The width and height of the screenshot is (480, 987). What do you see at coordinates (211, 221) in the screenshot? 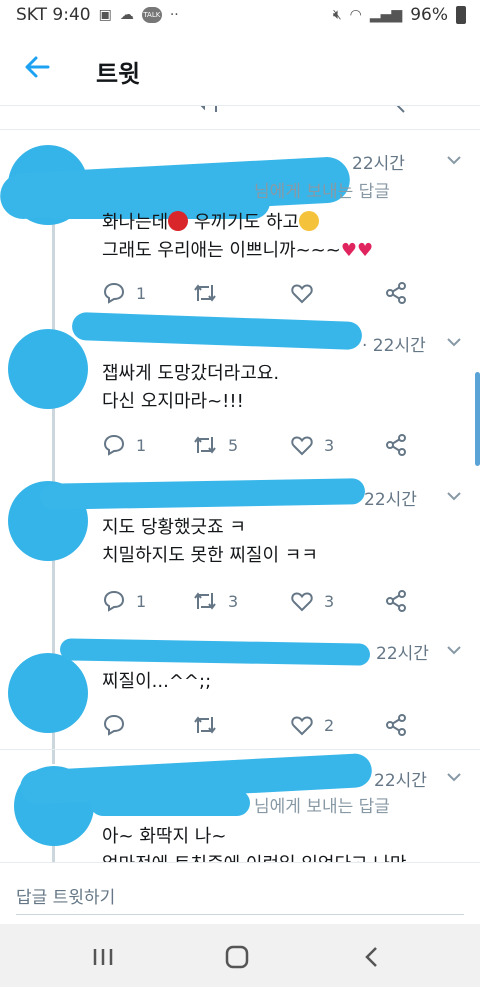
I see `tweet-text: 화나는데 우끼기도 하고` at bounding box center [211, 221].